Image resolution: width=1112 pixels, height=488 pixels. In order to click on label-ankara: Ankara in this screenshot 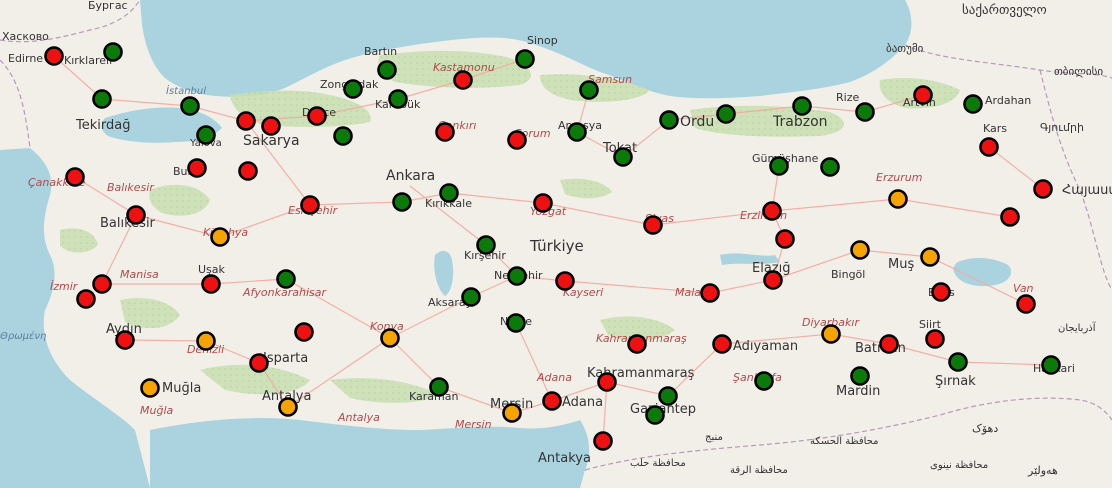, I will do `click(410, 176)`.